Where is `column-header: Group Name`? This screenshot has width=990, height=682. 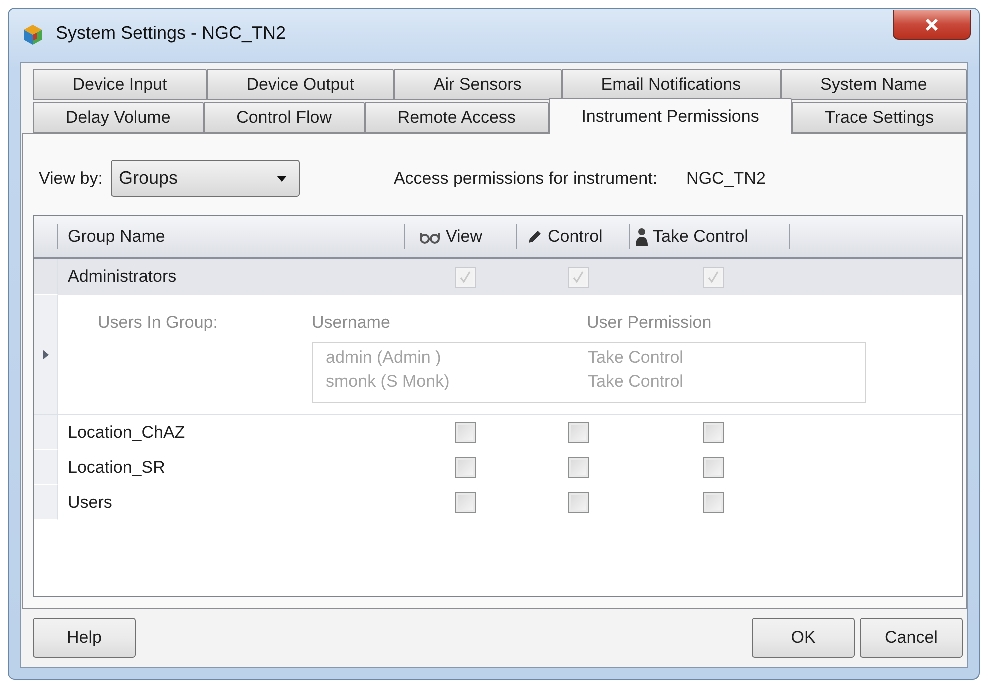
column-header: Group Name is located at coordinates (117, 236).